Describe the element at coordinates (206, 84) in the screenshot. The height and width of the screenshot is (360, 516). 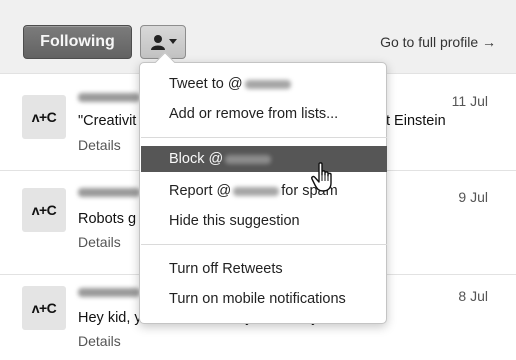
I see `menu-item-label: Tweet to @` at that location.